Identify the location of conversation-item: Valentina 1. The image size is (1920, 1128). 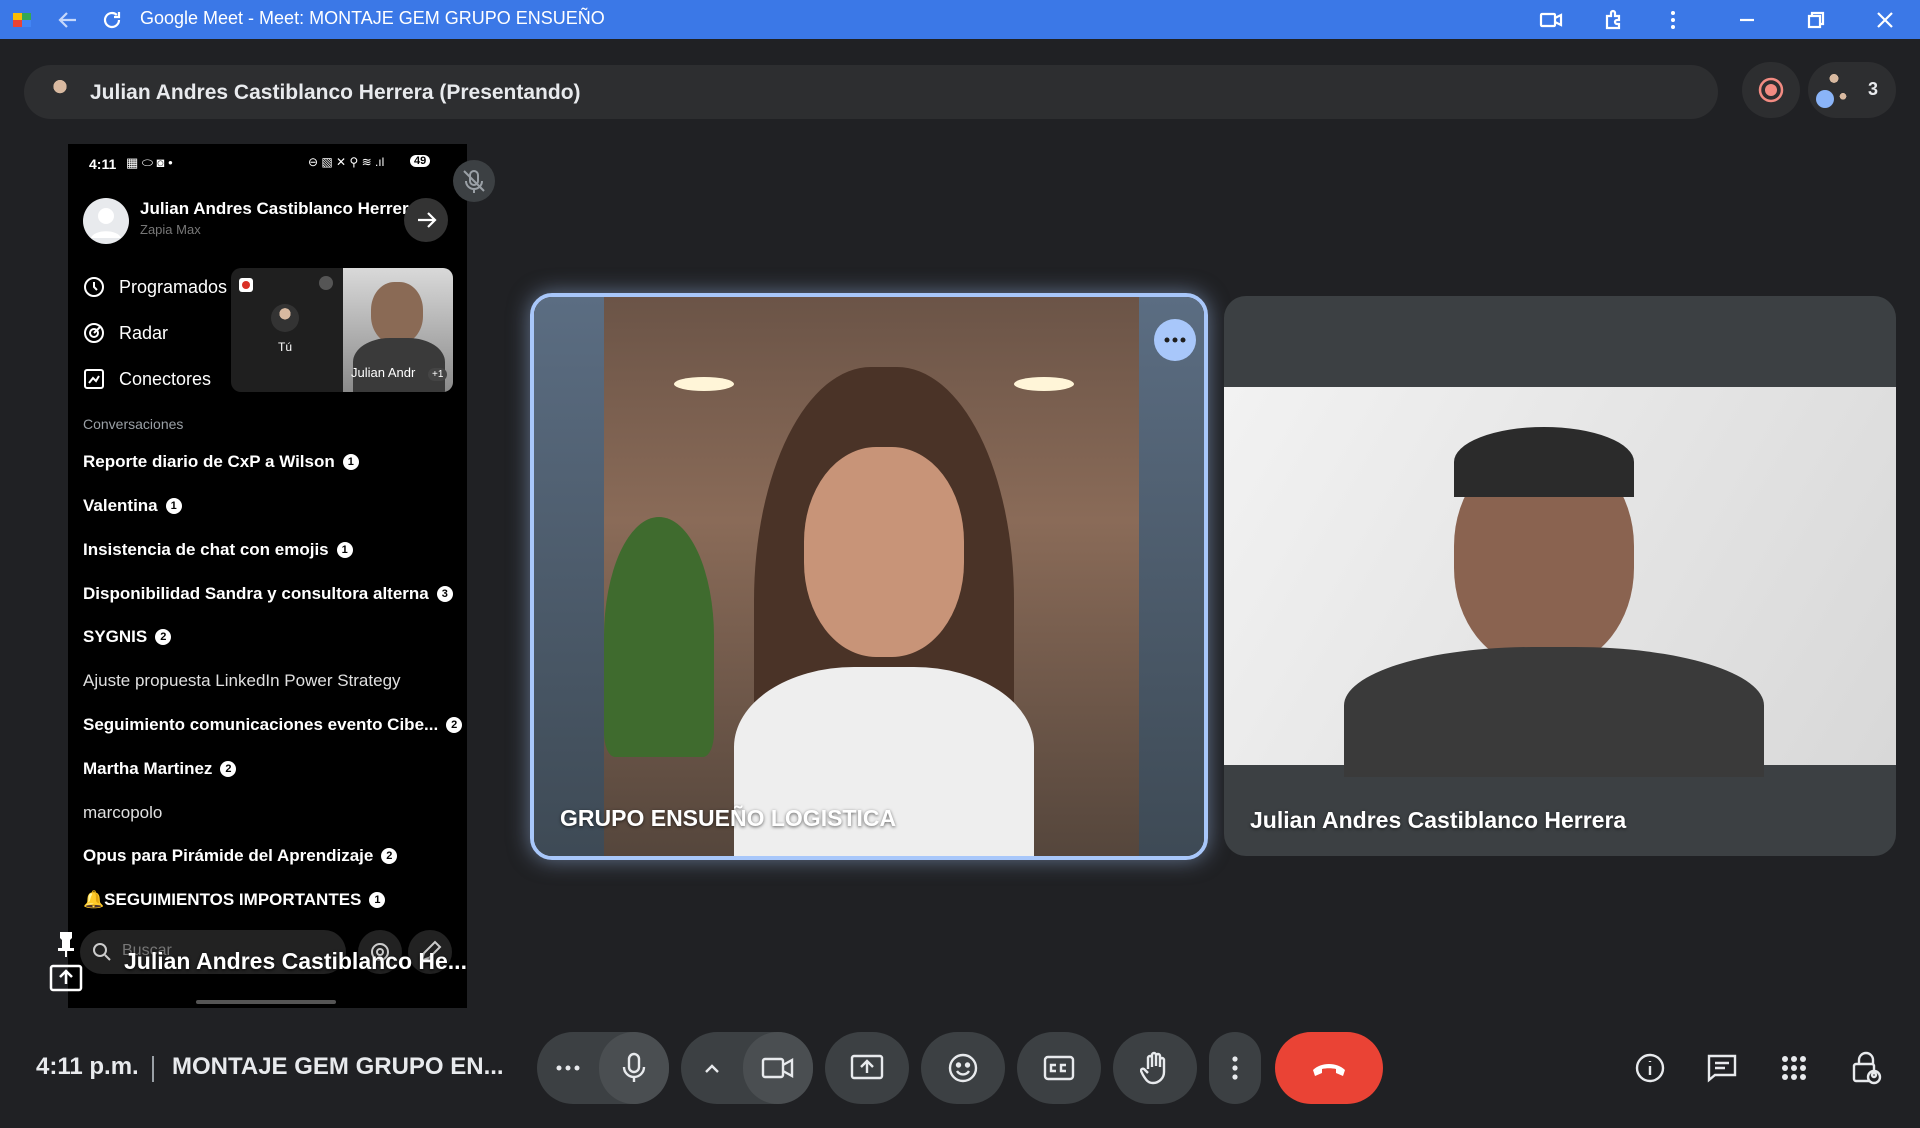
(132, 506).